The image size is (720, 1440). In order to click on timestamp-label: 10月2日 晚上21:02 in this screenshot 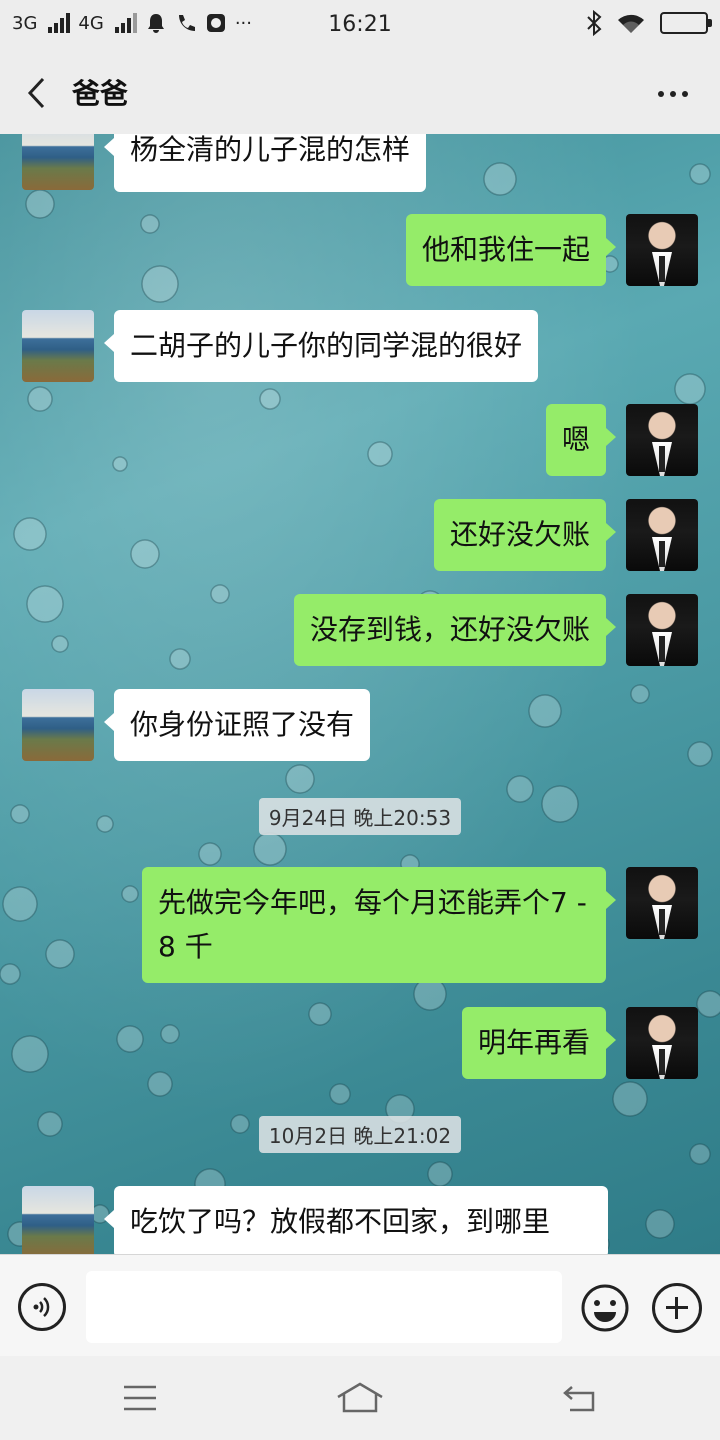, I will do `click(360, 1134)`.